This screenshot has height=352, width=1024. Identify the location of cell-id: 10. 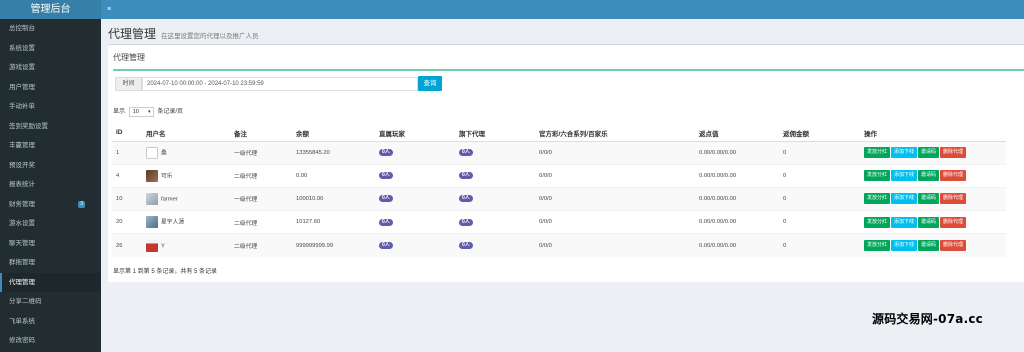
(127, 198).